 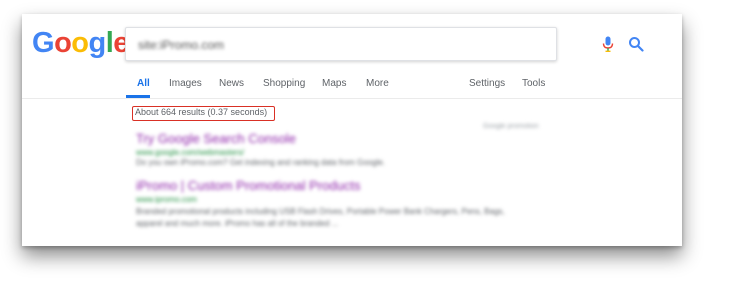 What do you see at coordinates (166, 199) in the screenshot?
I see `result-url: www.ipromo.com` at bounding box center [166, 199].